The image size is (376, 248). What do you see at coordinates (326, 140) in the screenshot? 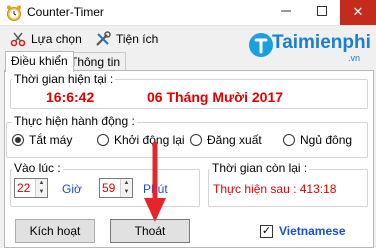
I see `radio-label: Ngủ đông` at bounding box center [326, 140].